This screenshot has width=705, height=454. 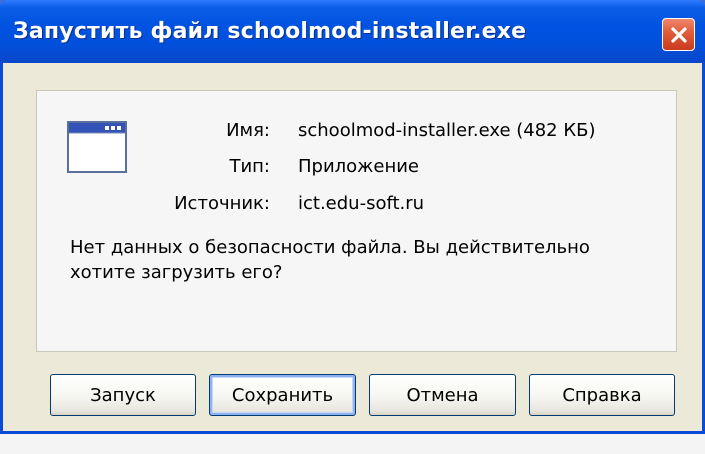 What do you see at coordinates (282, 395) in the screenshot?
I see `save-button: Сохранить` at bounding box center [282, 395].